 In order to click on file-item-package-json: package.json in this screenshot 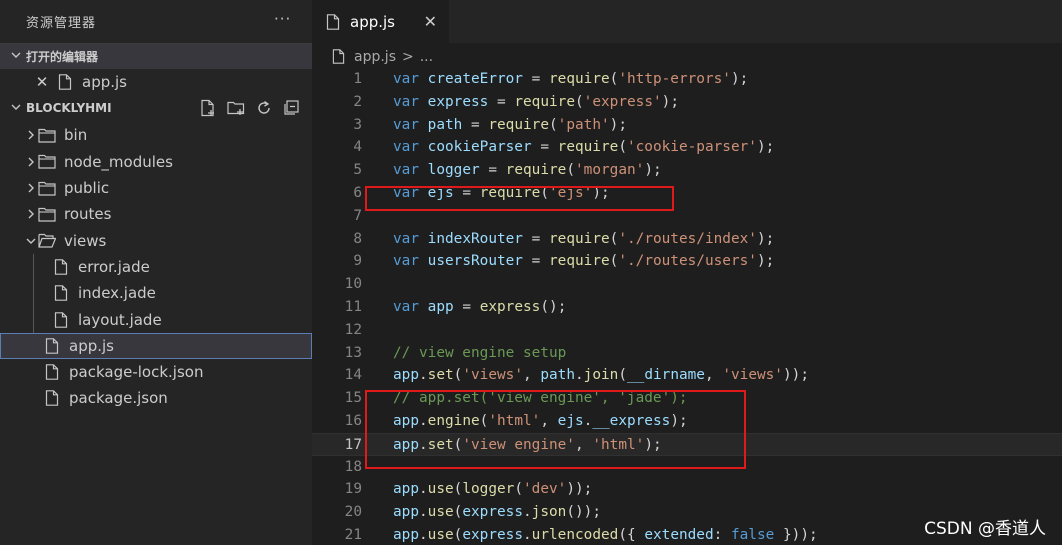, I will do `click(156, 398)`.